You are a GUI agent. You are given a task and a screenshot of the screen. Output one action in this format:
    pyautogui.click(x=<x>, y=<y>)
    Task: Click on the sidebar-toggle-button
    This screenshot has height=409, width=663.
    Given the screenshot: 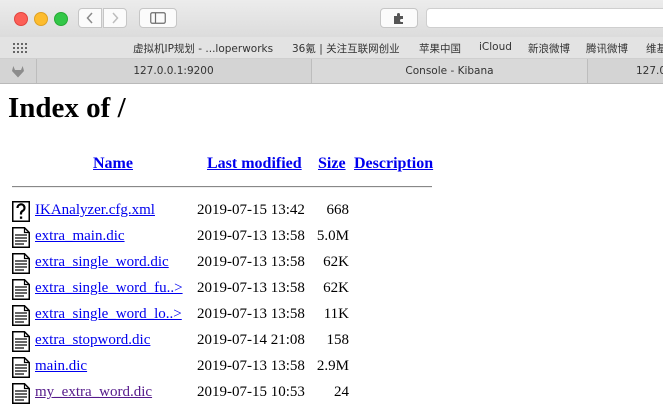 What is the action you would take?
    pyautogui.click(x=158, y=18)
    